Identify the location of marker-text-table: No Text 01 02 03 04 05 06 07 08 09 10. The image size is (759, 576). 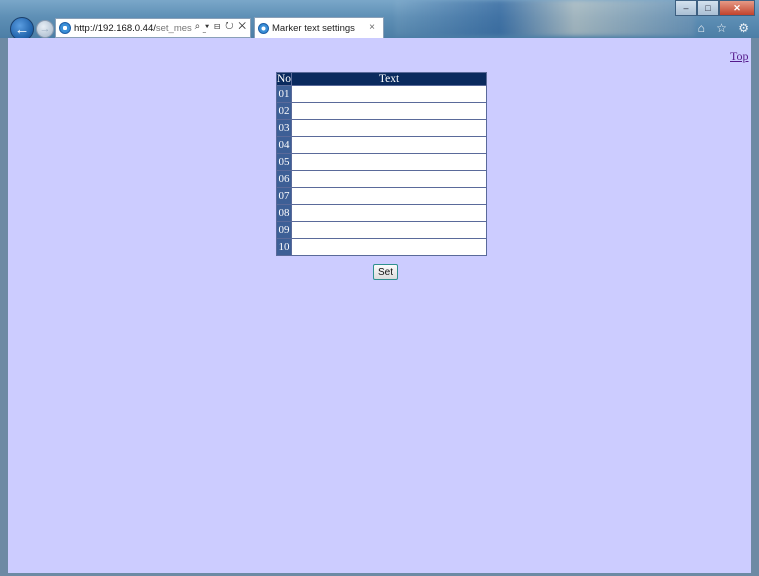
(381, 164).